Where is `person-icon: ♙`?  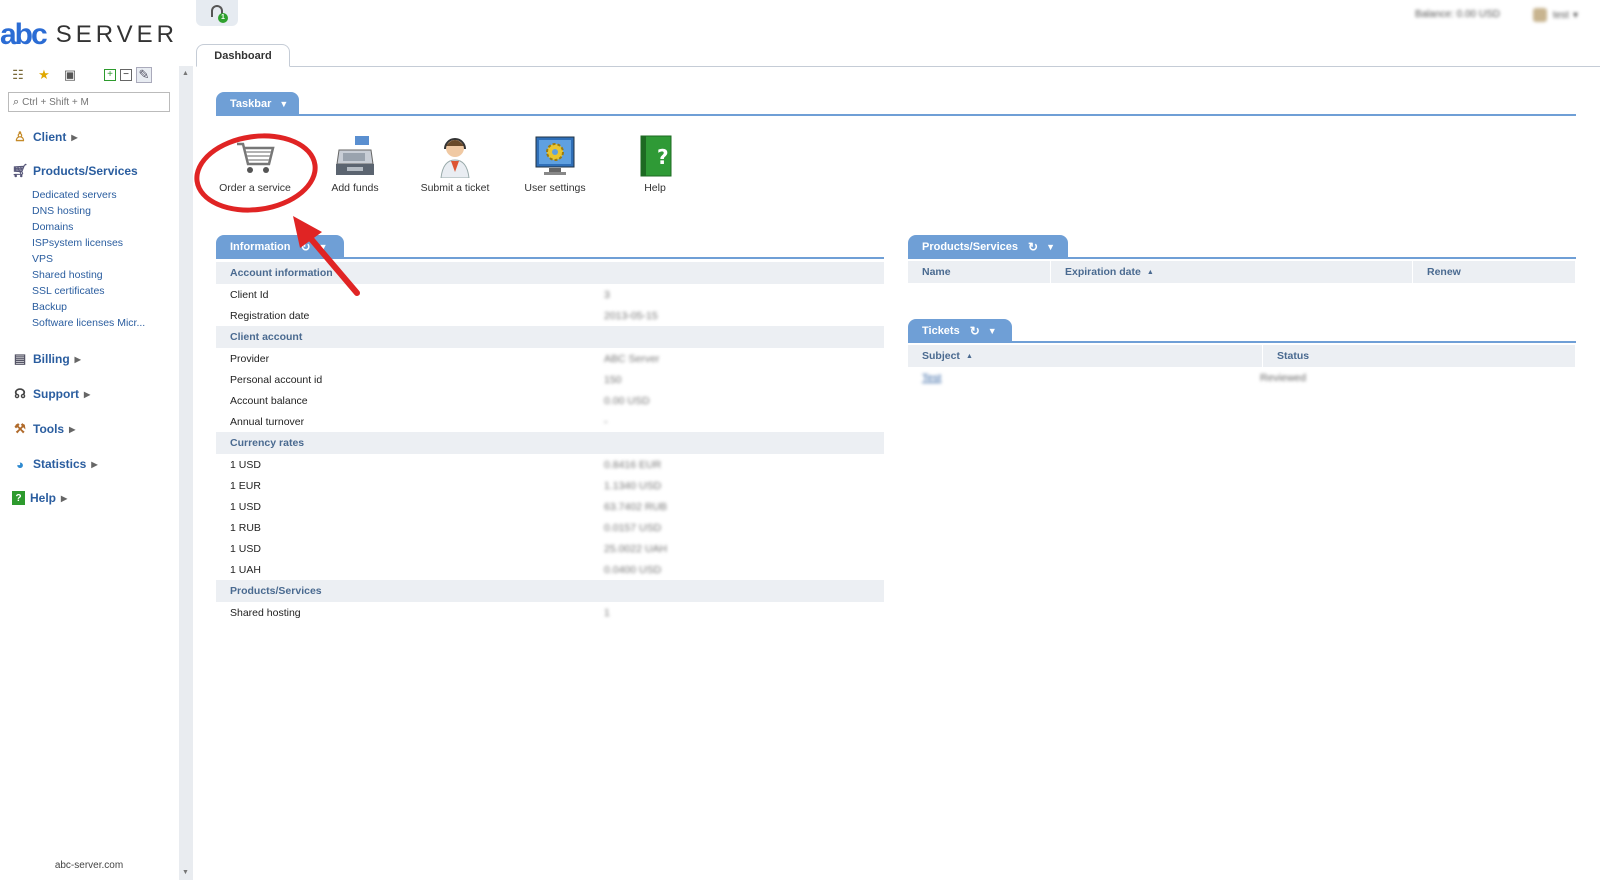 person-icon: ♙ is located at coordinates (20, 136).